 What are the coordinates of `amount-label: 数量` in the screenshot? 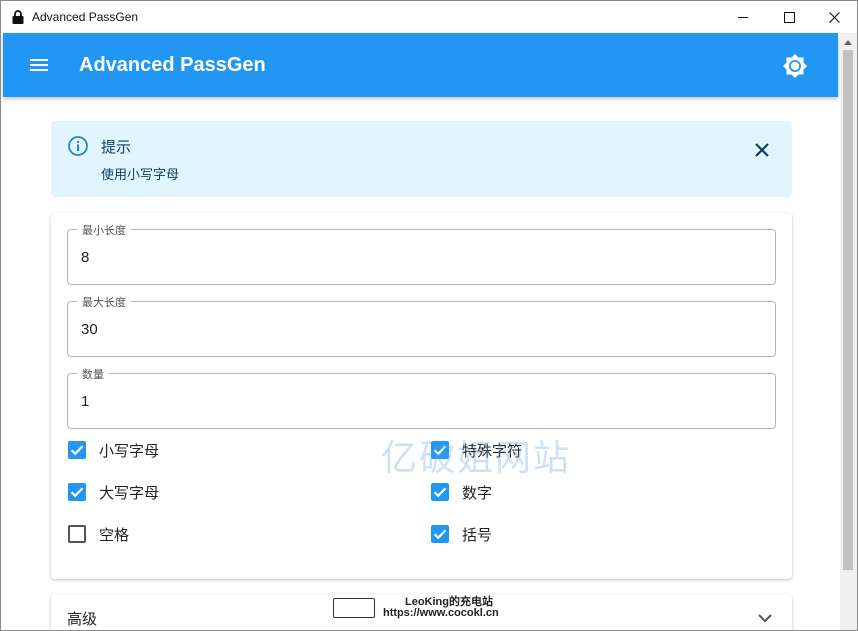 It's located at (93, 374).